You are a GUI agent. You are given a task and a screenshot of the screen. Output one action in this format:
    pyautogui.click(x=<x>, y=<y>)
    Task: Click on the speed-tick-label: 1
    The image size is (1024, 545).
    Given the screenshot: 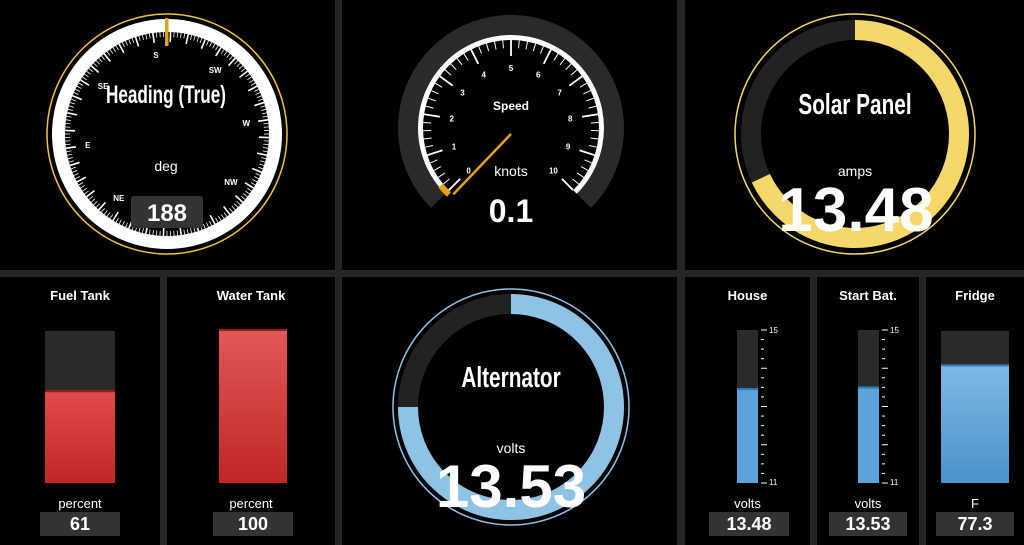 What is the action you would take?
    pyautogui.click(x=454, y=147)
    